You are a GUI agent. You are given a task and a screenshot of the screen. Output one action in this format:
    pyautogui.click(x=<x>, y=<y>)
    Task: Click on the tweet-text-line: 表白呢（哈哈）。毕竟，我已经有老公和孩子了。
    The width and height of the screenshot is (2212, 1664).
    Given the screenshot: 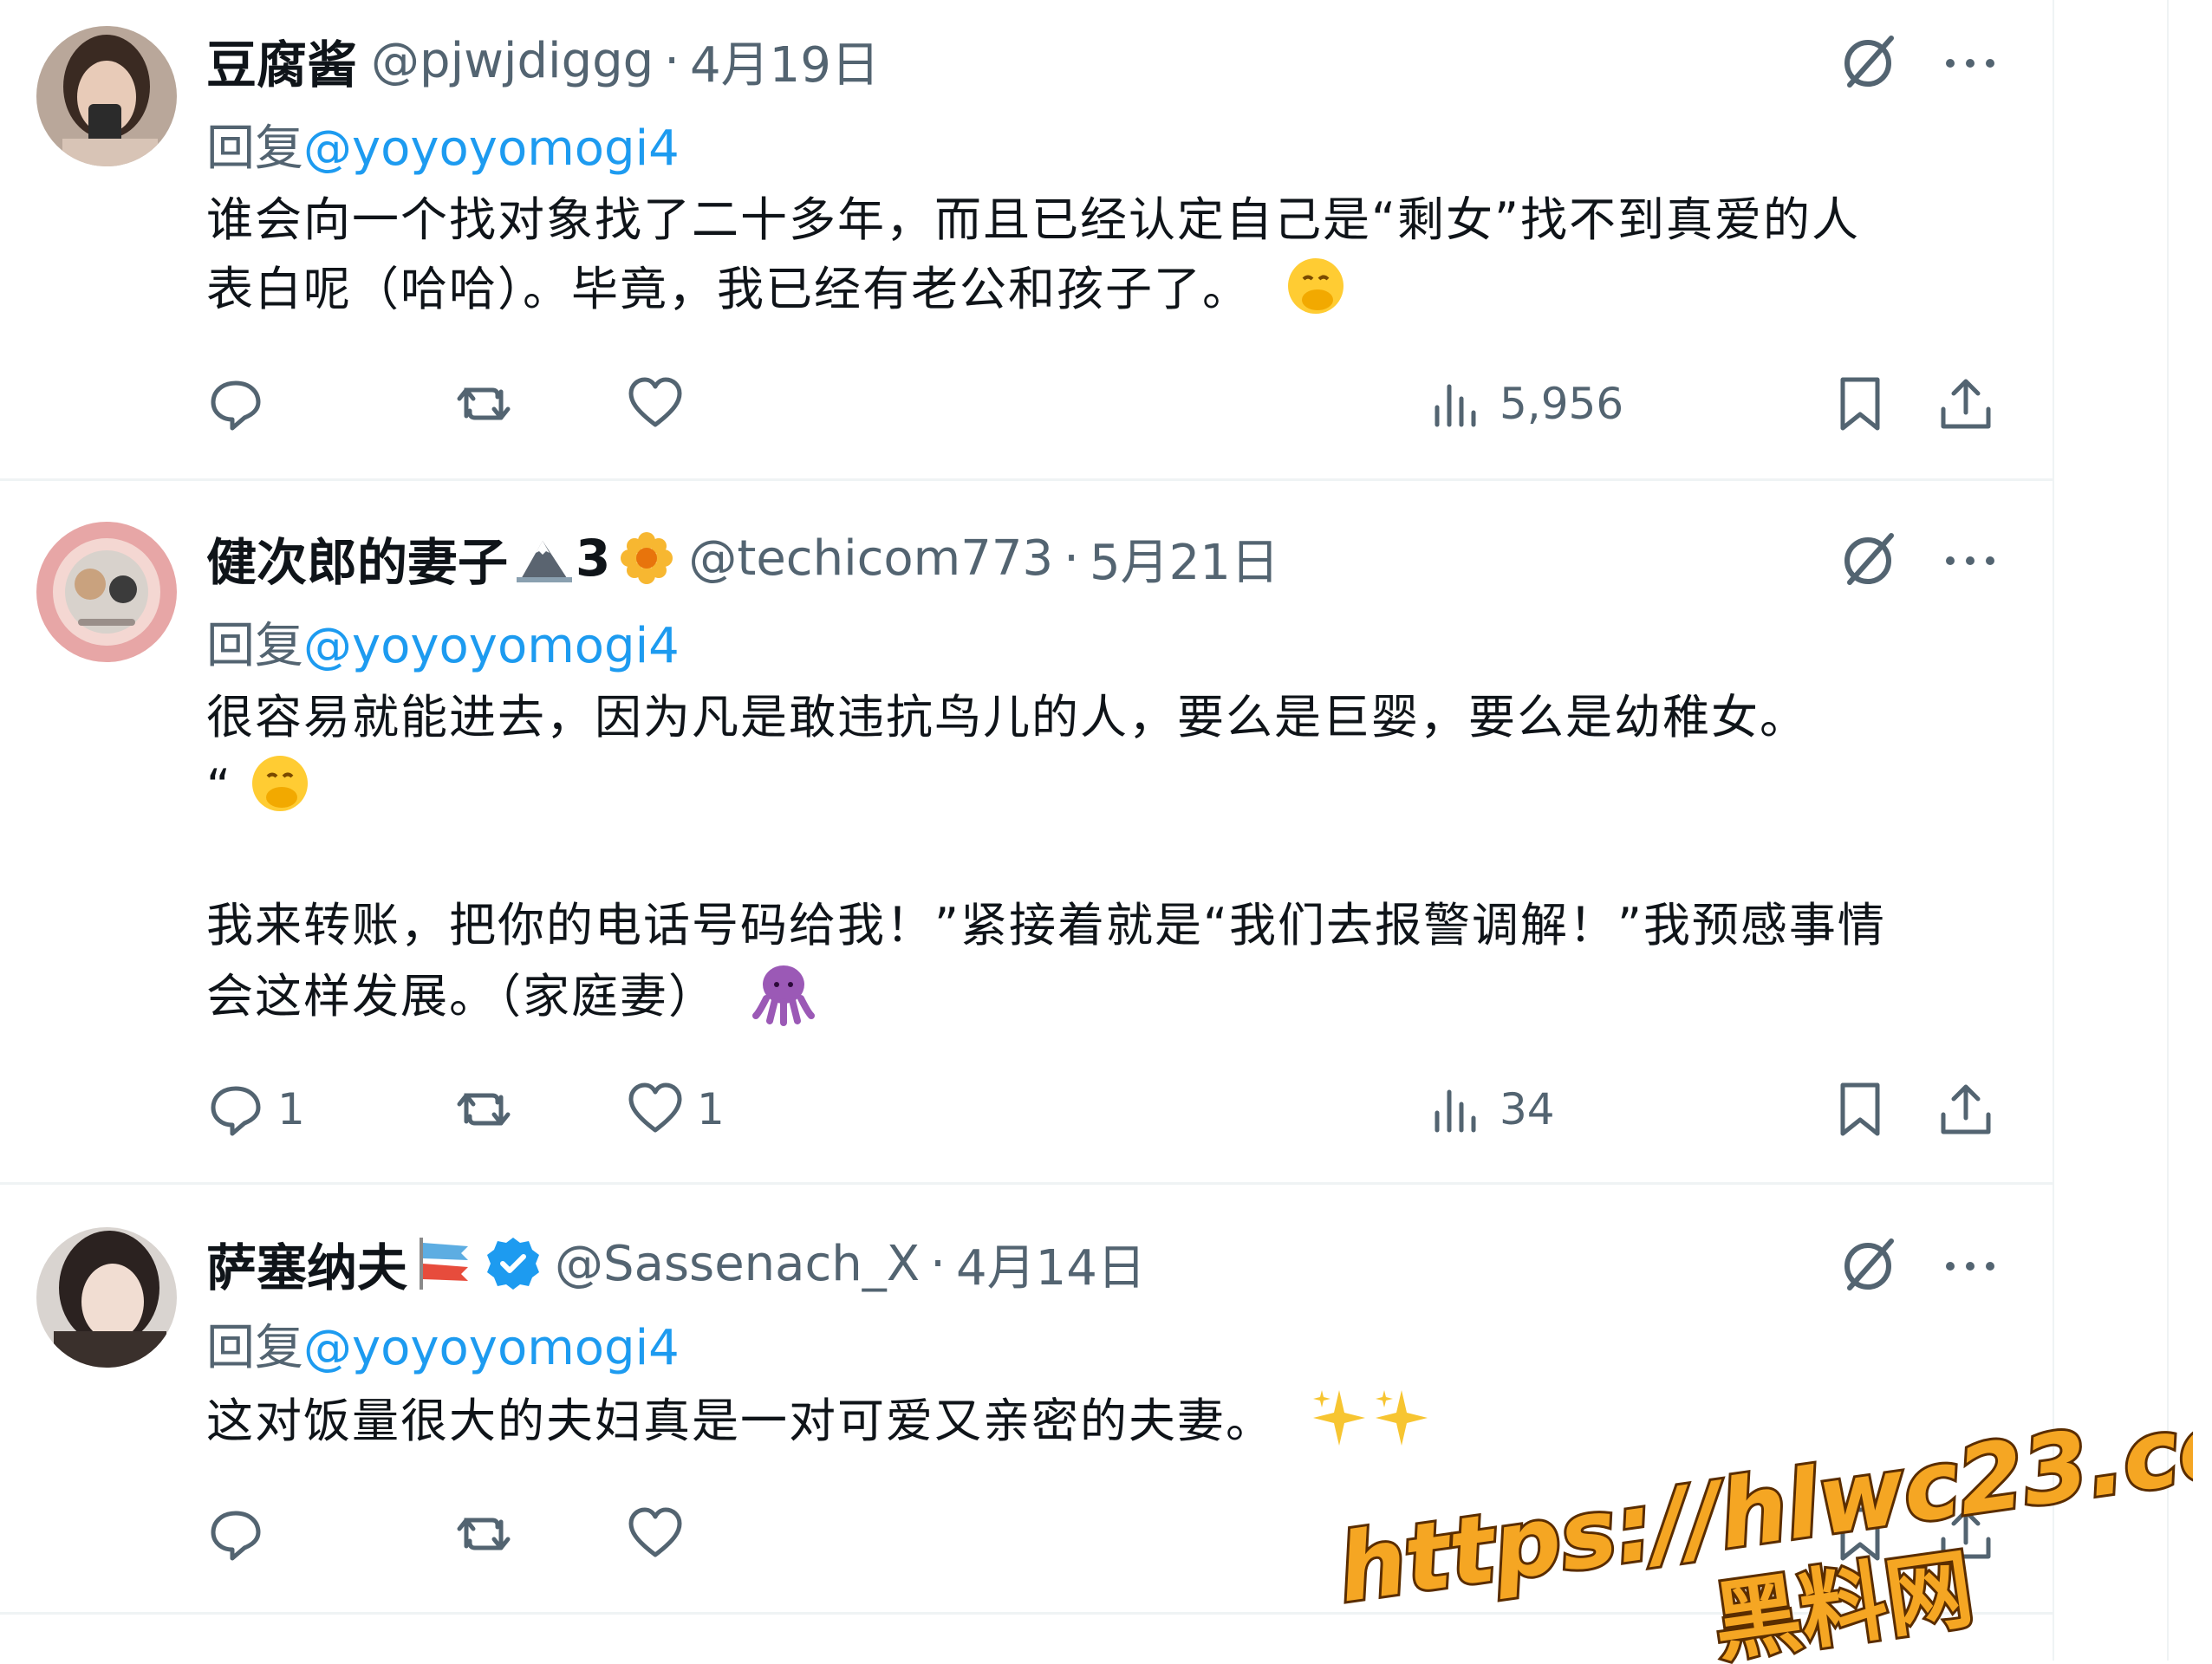 What is the action you would take?
    pyautogui.click(x=1107, y=289)
    